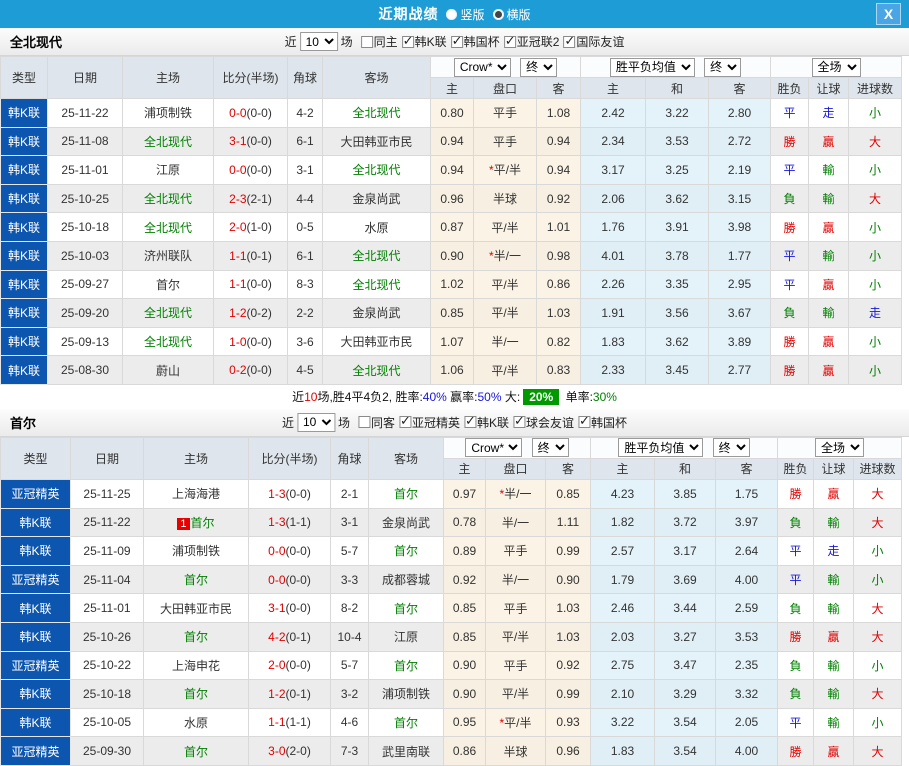 Image resolution: width=909 pixels, height=766 pixels. Describe the element at coordinates (613, 170) in the screenshot. I see `avg-home-odds-cell: 3.17` at that location.